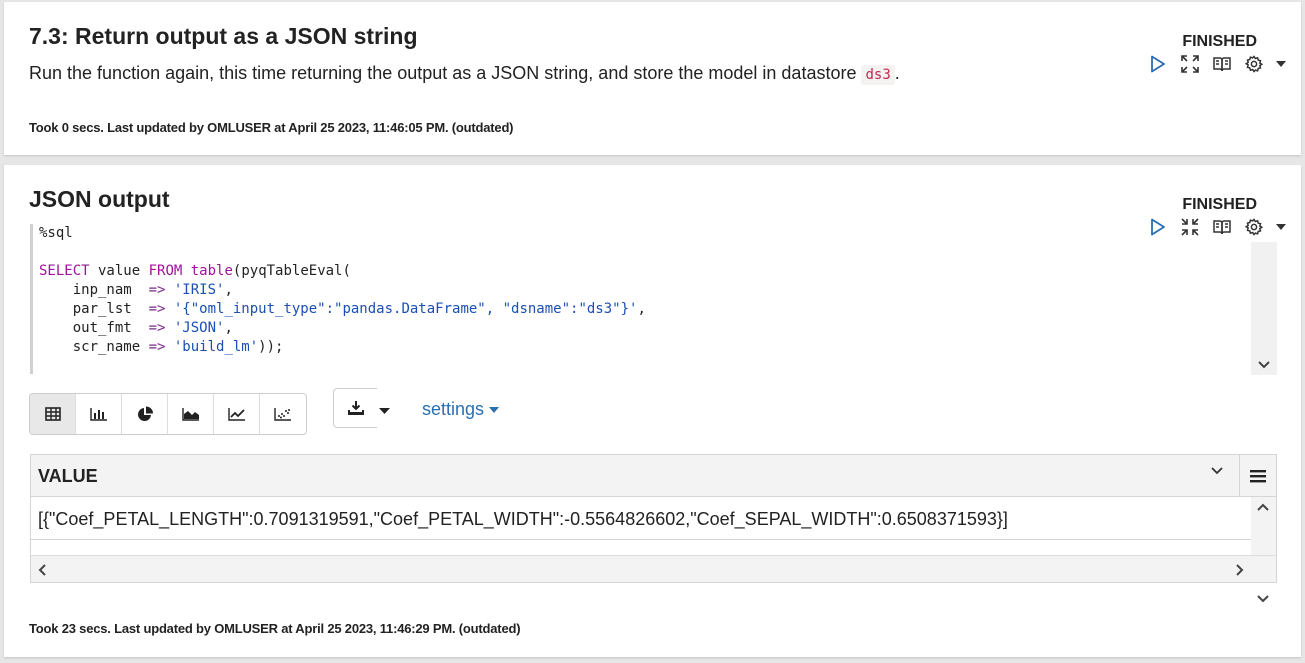  I want to click on scroll-right-icon, so click(1240, 570).